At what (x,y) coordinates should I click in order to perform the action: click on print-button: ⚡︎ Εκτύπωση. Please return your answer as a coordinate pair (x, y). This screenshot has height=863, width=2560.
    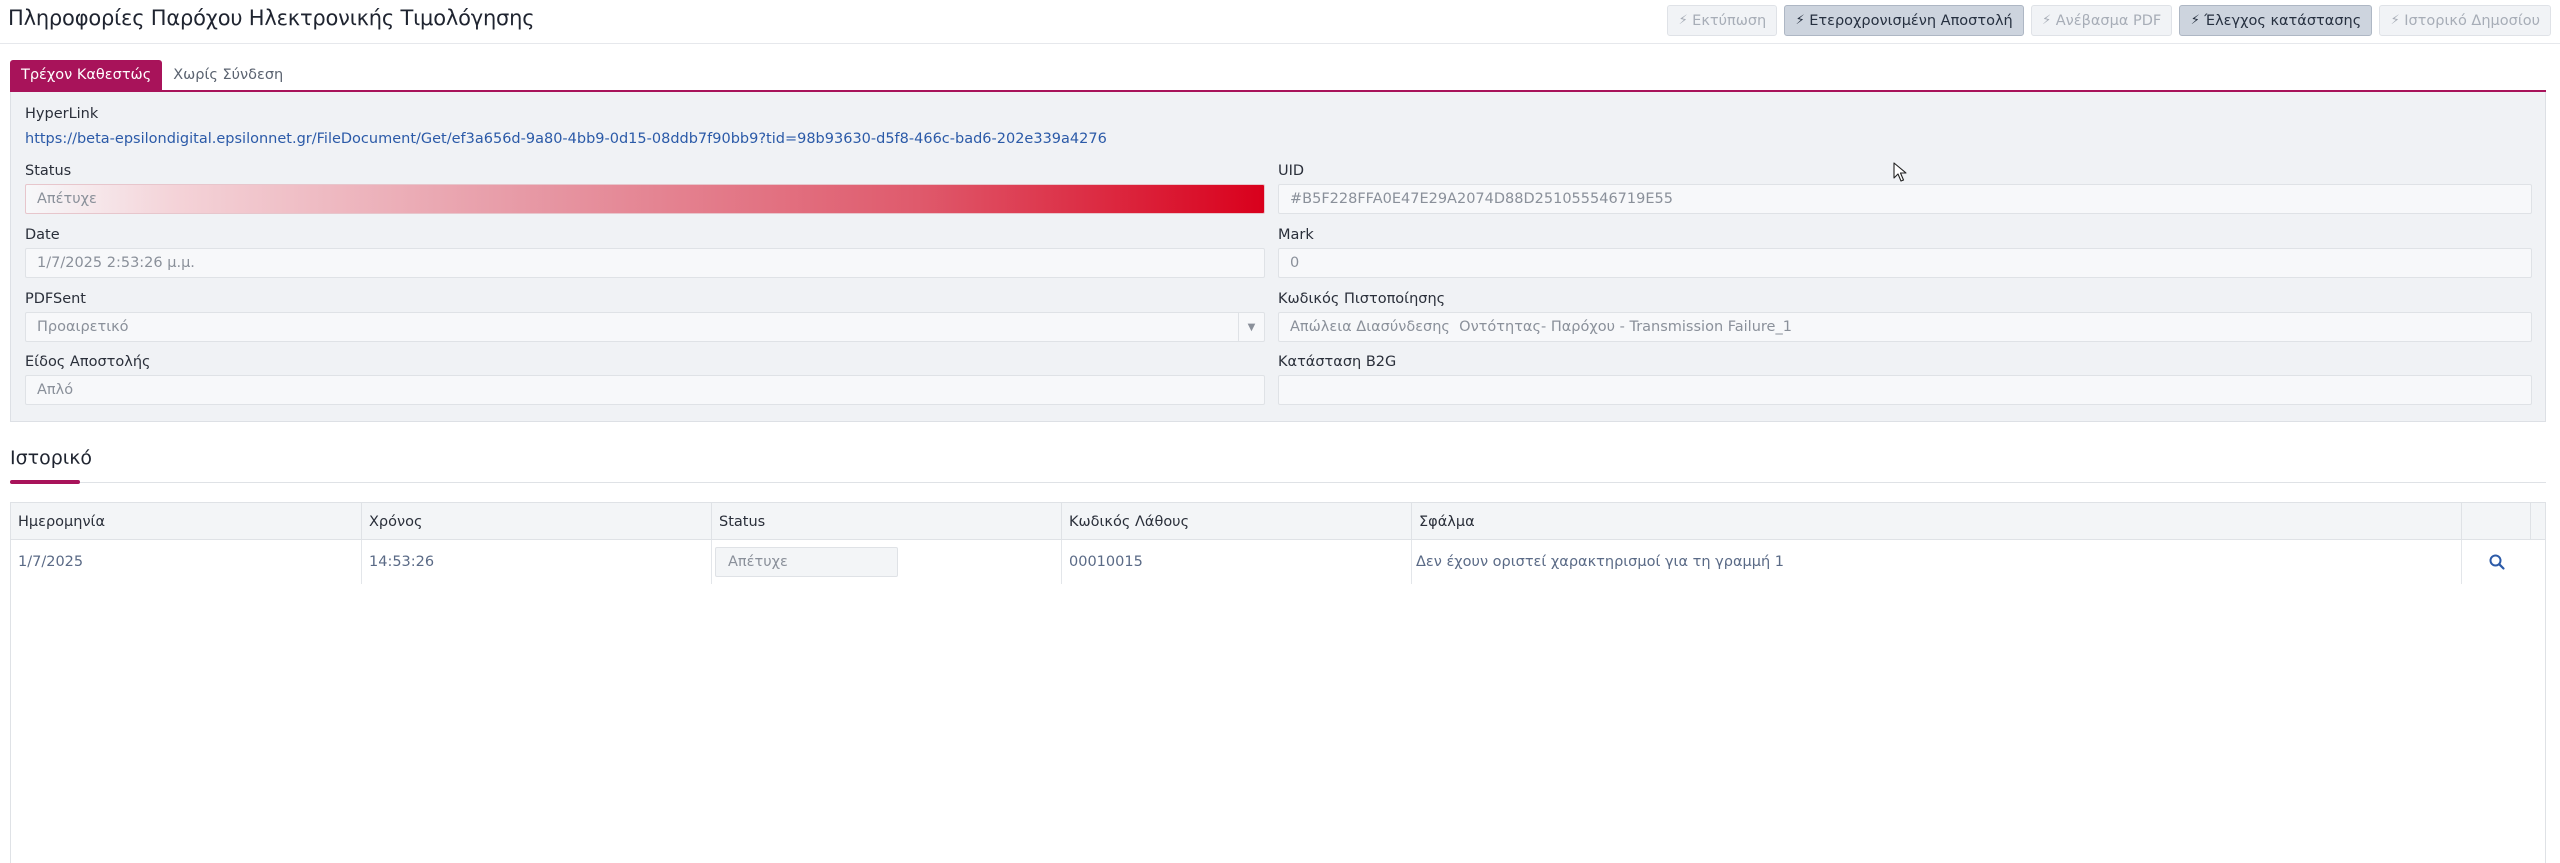
    Looking at the image, I should click on (1722, 20).